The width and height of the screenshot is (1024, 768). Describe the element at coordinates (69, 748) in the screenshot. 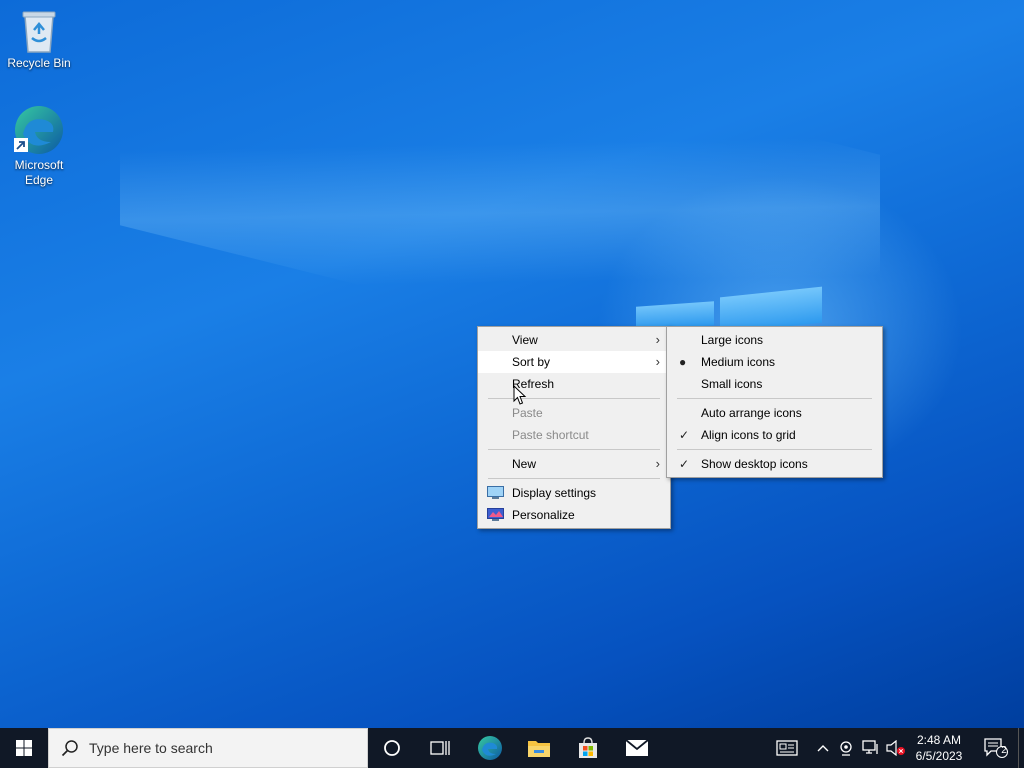

I see `search-icon` at that location.